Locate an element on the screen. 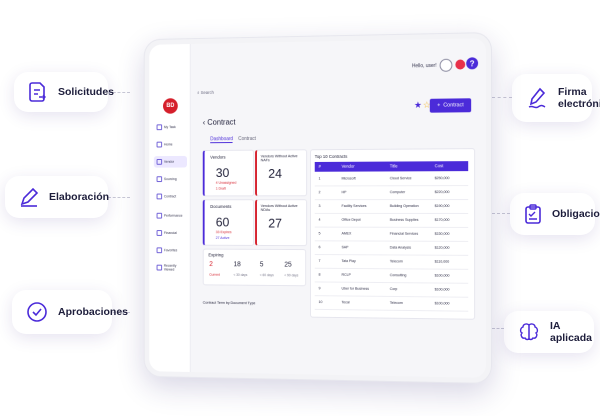 Image resolution: width=600 pixels, height=416 pixels. search-label: Search is located at coordinates (207, 92).